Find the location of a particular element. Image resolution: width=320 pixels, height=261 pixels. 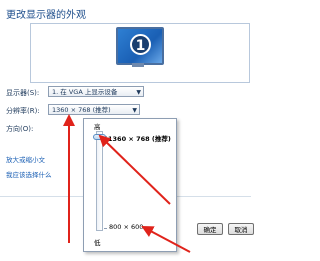

arrow-to-slider-thumb is located at coordinates (134, 169).